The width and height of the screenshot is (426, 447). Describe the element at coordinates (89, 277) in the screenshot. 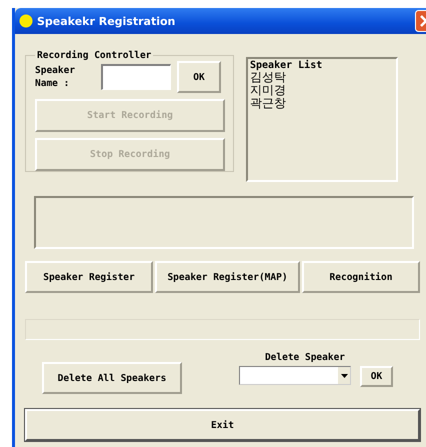

I see `action-button: Speaker Register` at that location.